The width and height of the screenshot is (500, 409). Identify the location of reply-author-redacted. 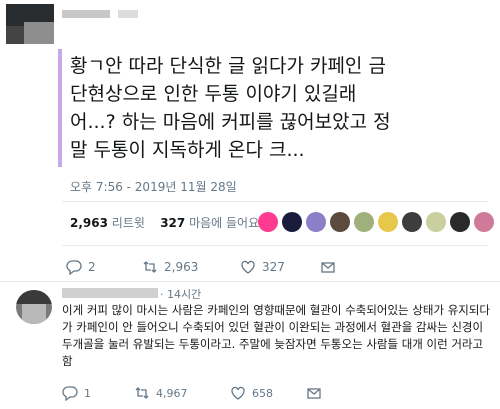
(110, 293).